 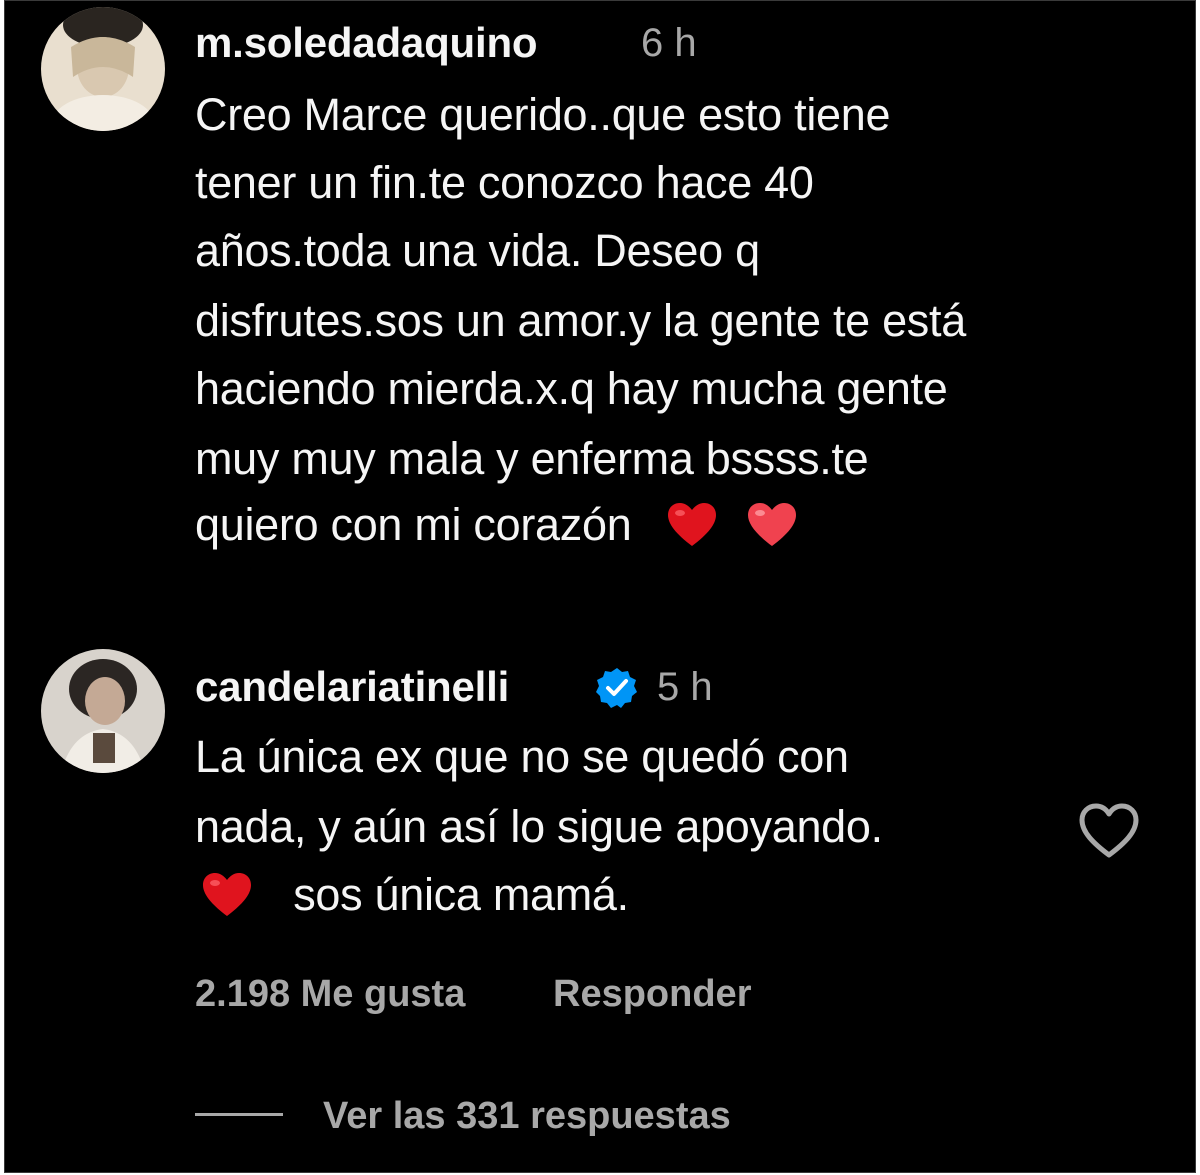 What do you see at coordinates (1109, 831) in the screenshot?
I see `heart-outline-icon` at bounding box center [1109, 831].